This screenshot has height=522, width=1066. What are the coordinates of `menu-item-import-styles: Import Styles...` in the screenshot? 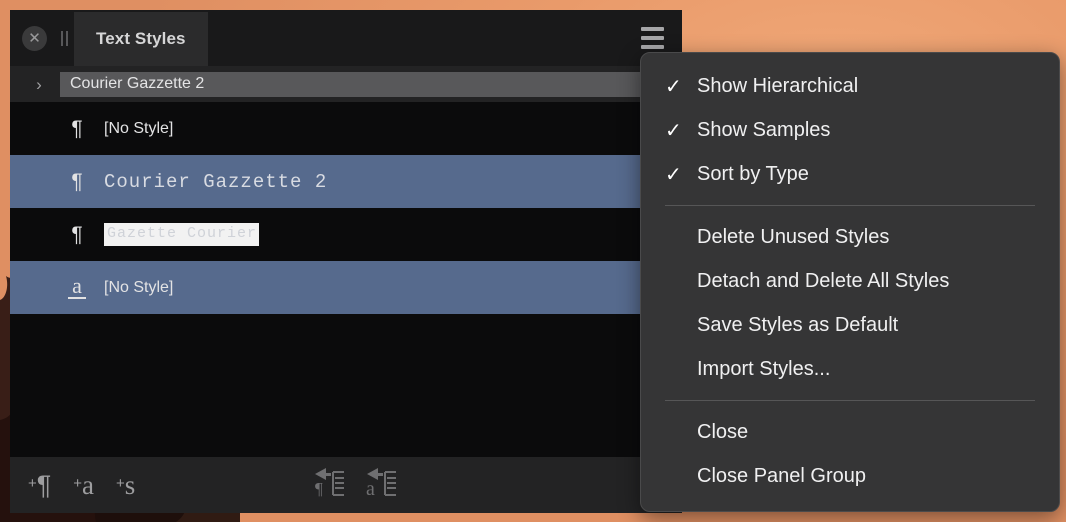 It's located at (850, 369).